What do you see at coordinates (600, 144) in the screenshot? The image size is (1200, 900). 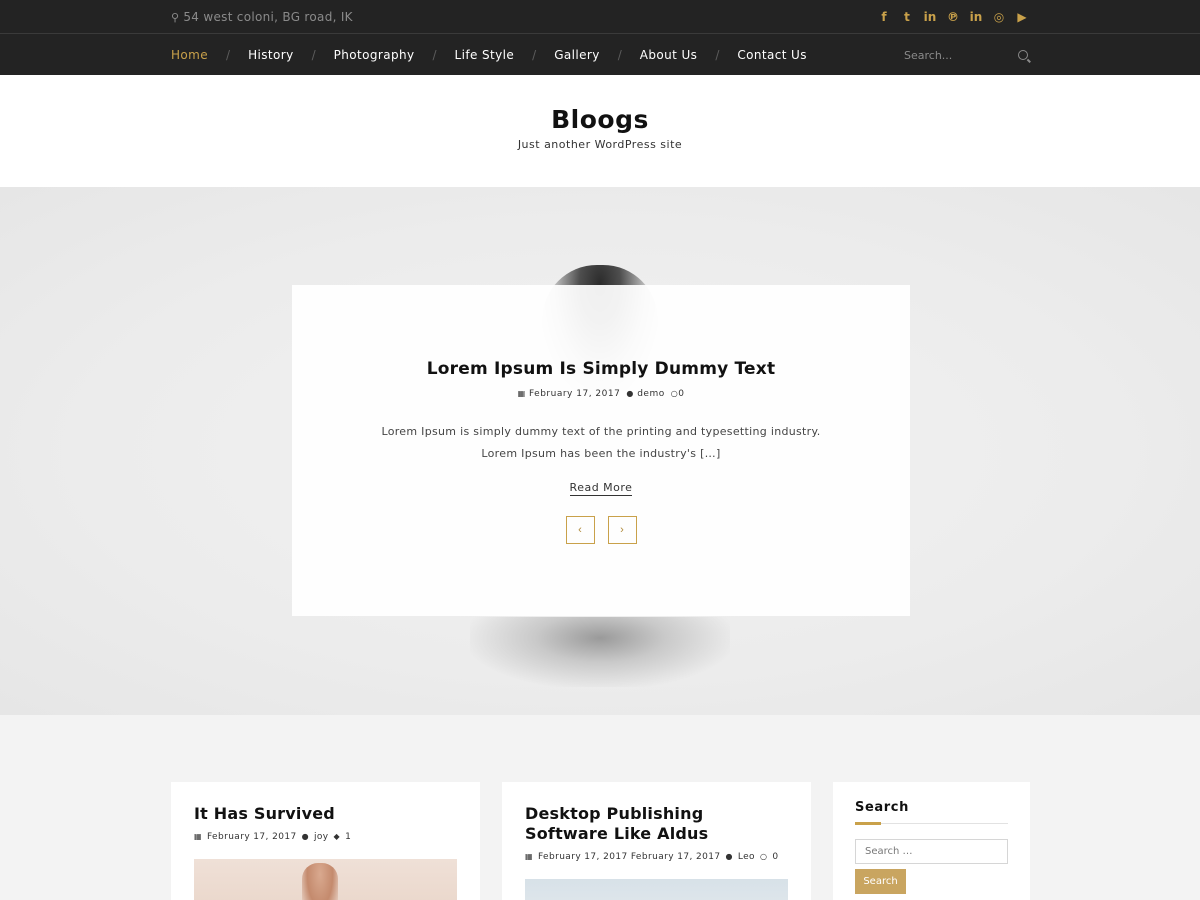 I see `site-tagline: Just another WordPress site` at bounding box center [600, 144].